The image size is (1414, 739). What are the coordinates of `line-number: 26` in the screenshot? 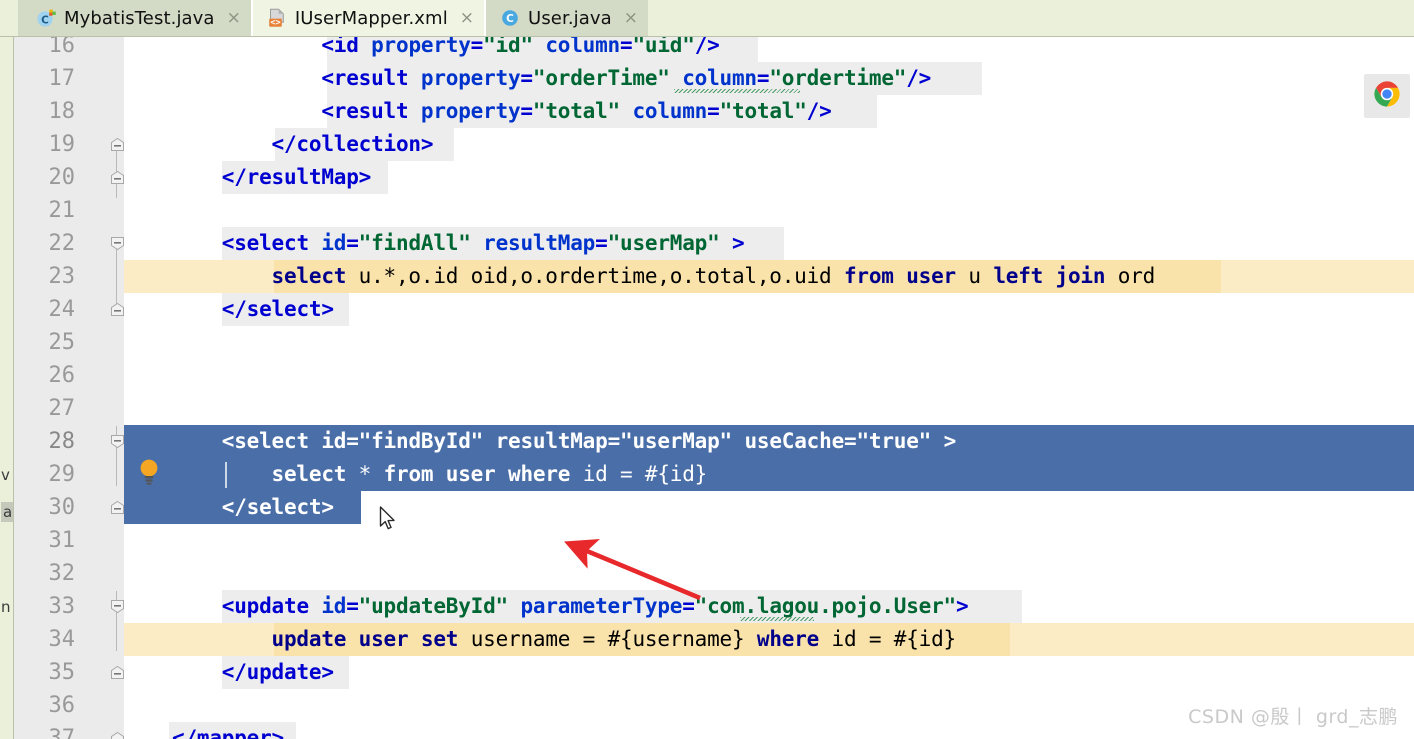 It's located at (62, 375).